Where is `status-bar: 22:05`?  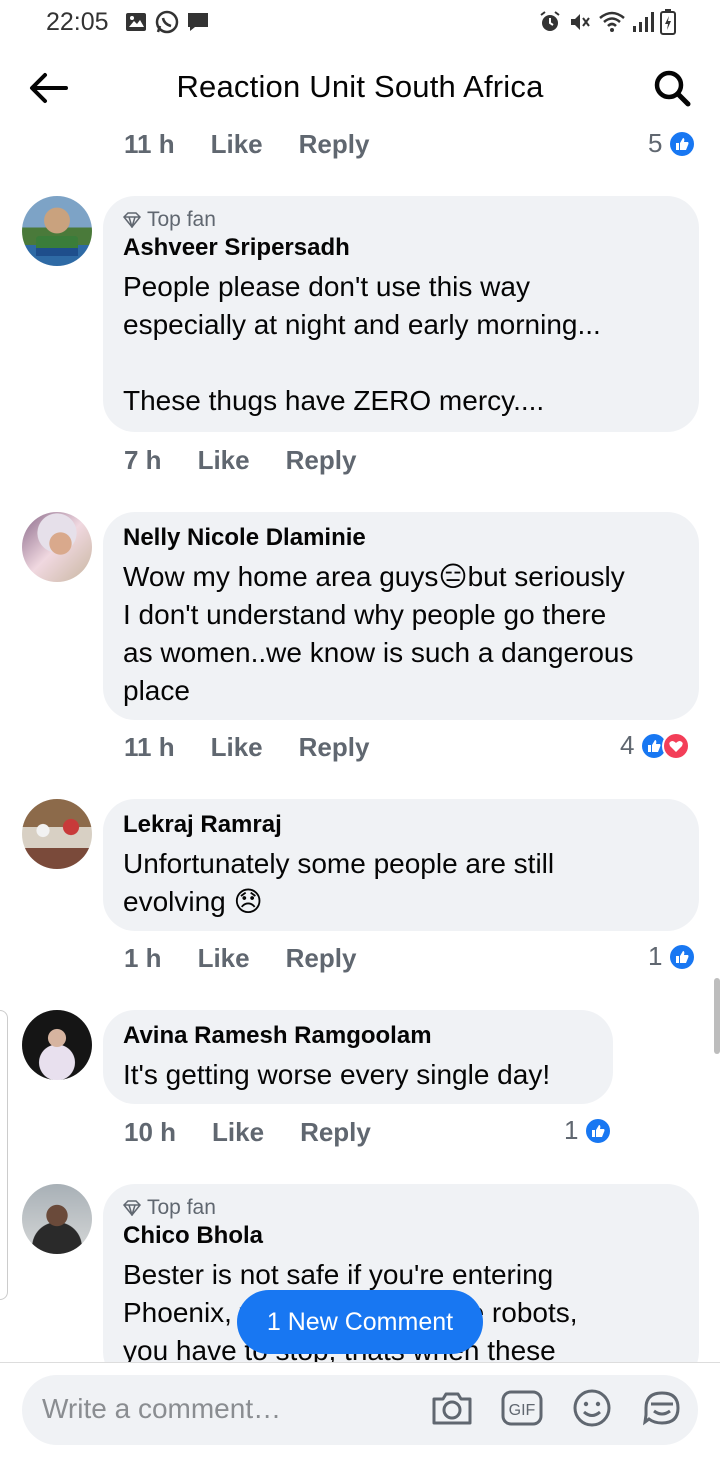 status-bar: 22:05 is located at coordinates (360, 23).